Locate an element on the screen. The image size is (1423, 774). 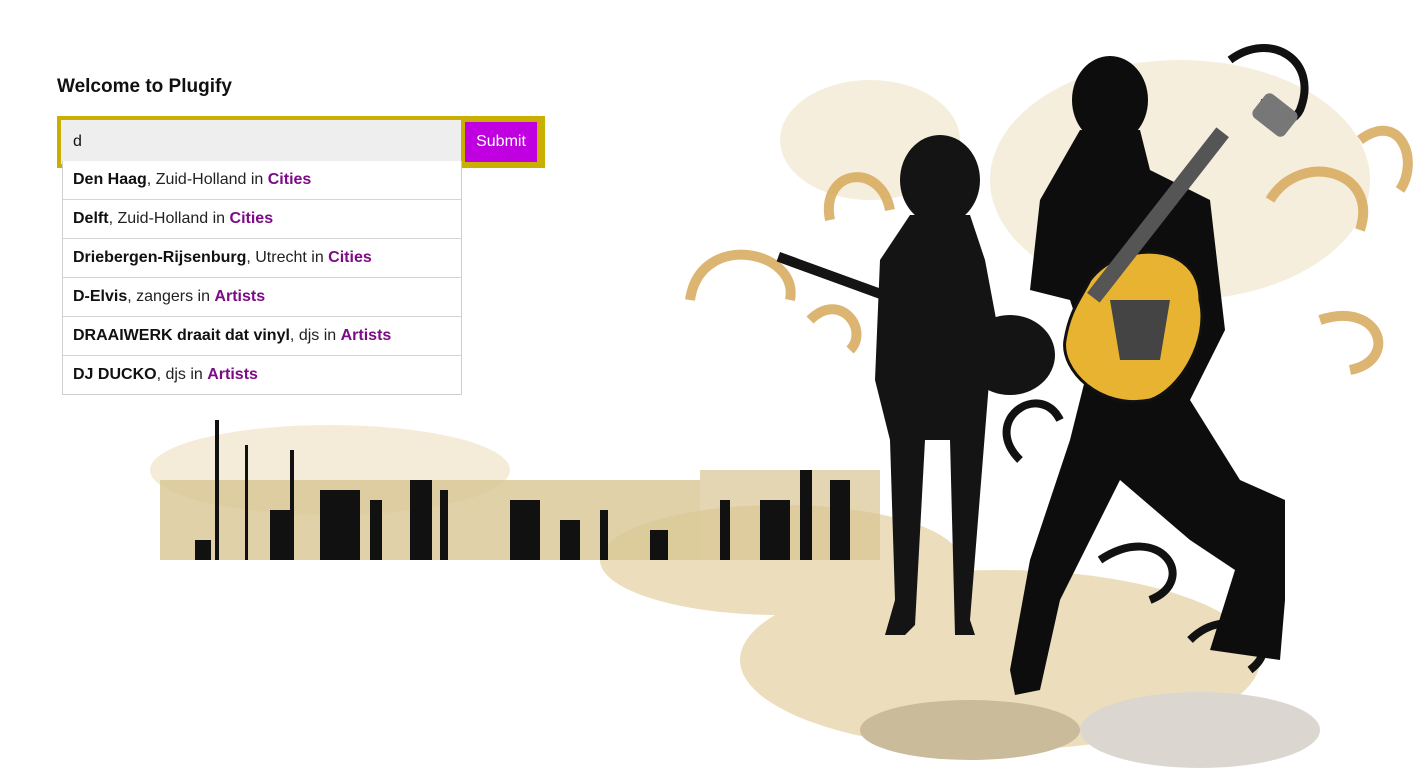
suggestion-name: Driebergen-Rijsenburg is located at coordinates (160, 257).